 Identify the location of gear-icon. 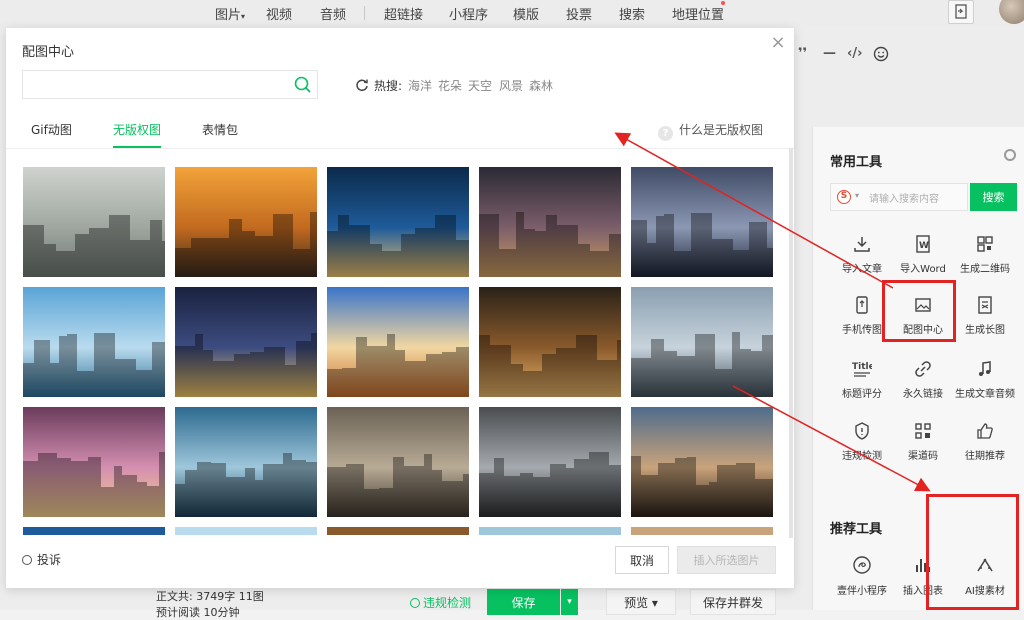
(1010, 155).